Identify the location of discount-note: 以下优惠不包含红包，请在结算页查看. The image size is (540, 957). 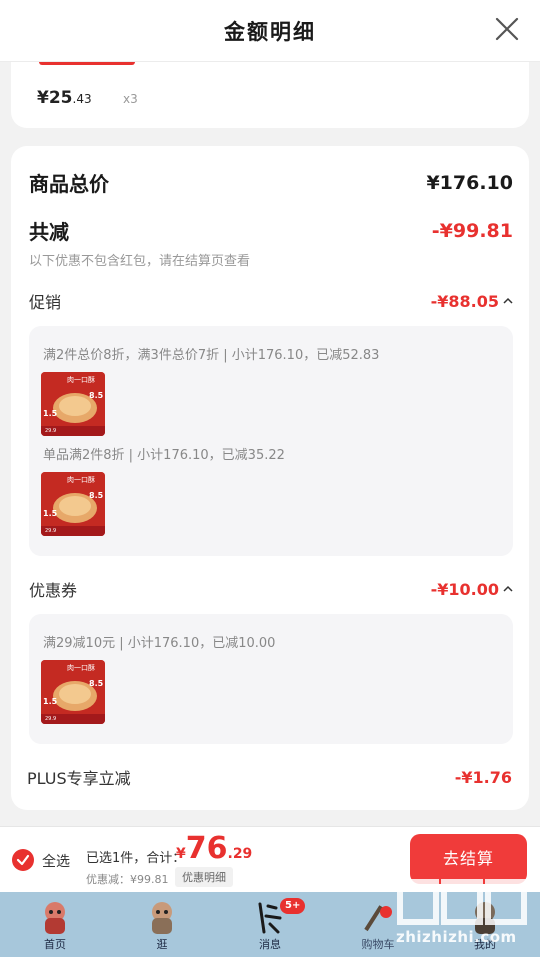
(140, 261).